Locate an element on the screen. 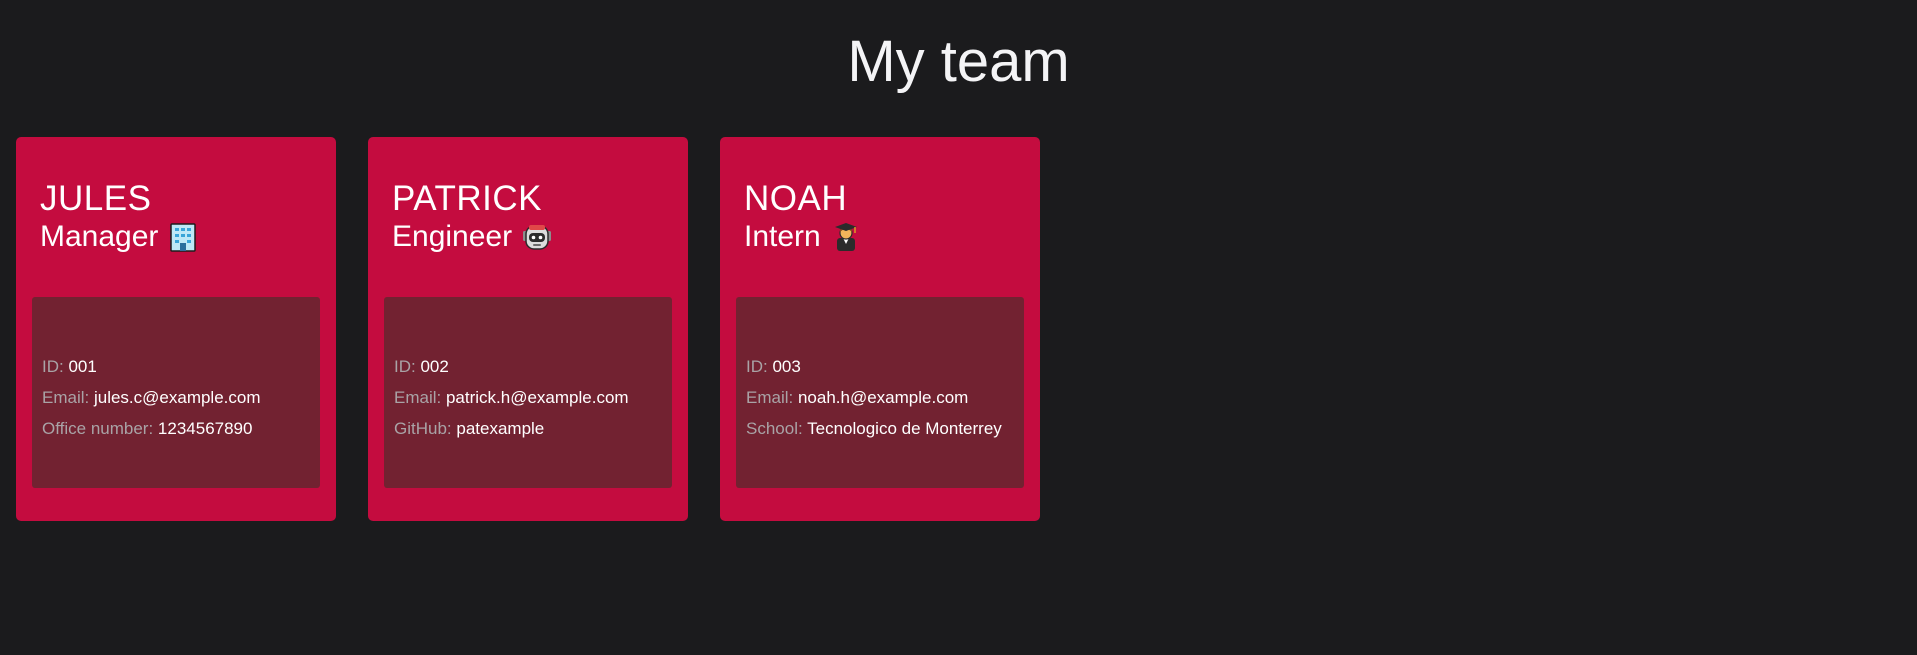 The width and height of the screenshot is (1917, 655). employee-email-row: Email: jules.c@example.com is located at coordinates (181, 397).